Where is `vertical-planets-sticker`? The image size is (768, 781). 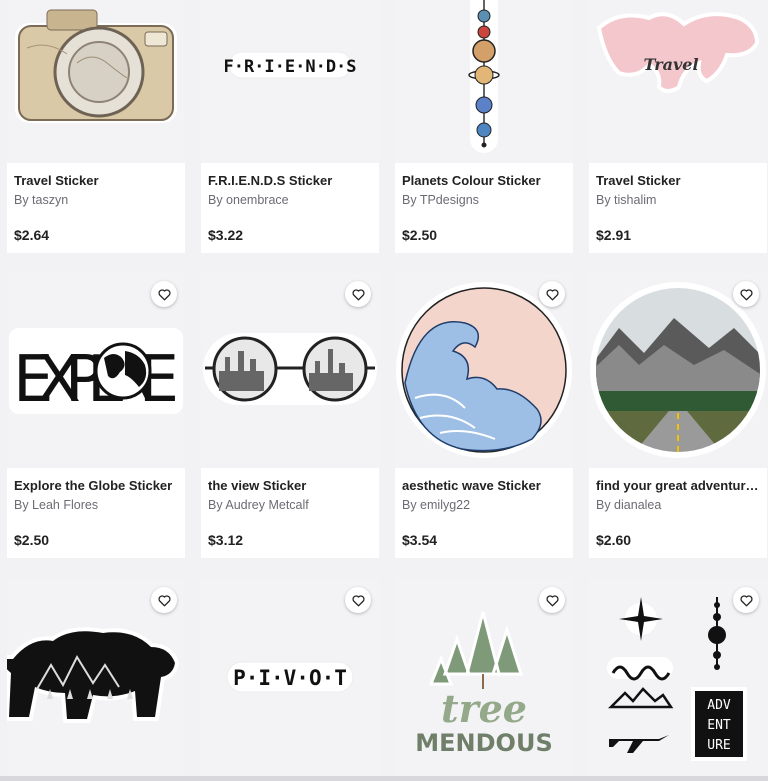 vertical-planets-sticker is located at coordinates (484, 76).